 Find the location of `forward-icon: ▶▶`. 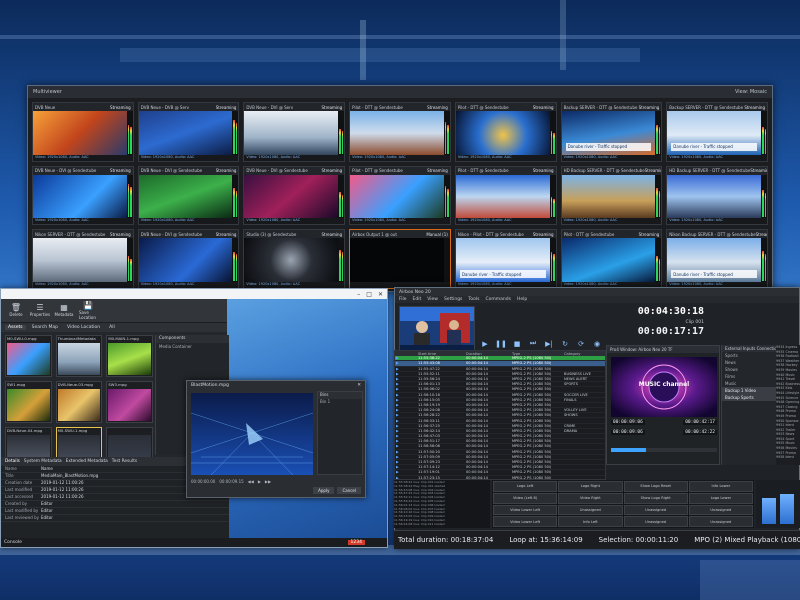

forward-icon: ▶▶ is located at coordinates (268, 481).